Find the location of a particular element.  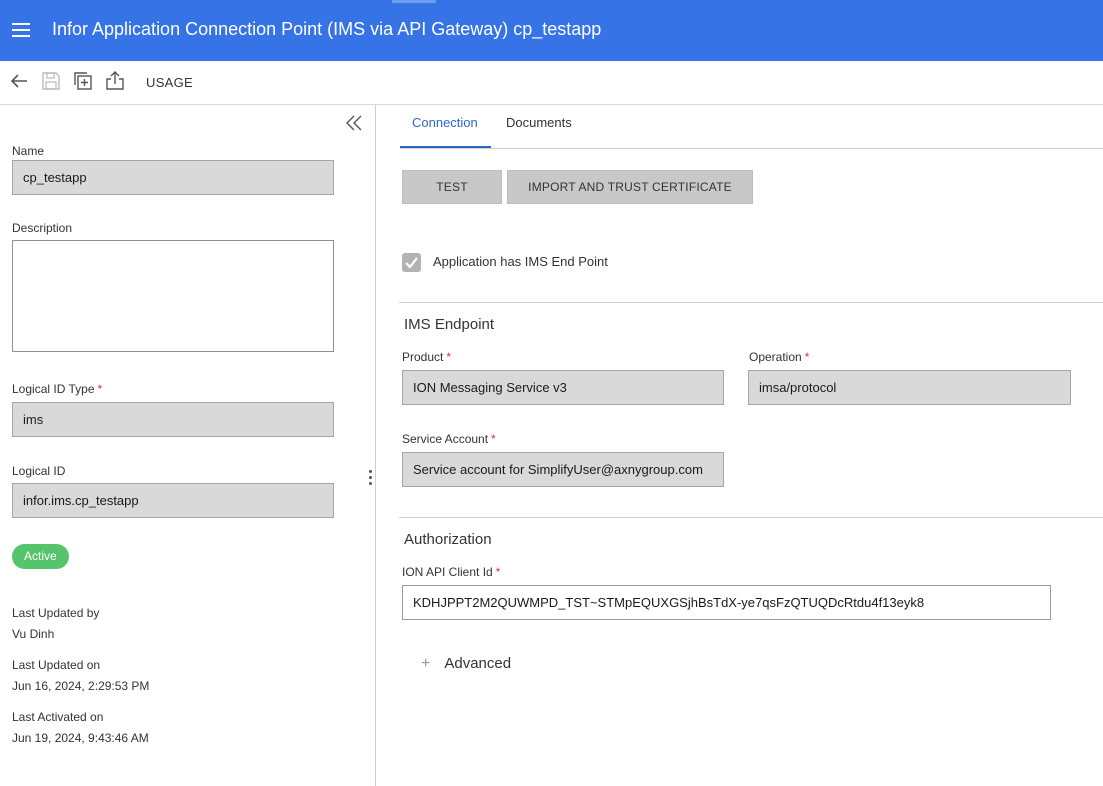

name-field: cp_testapp is located at coordinates (173, 177).